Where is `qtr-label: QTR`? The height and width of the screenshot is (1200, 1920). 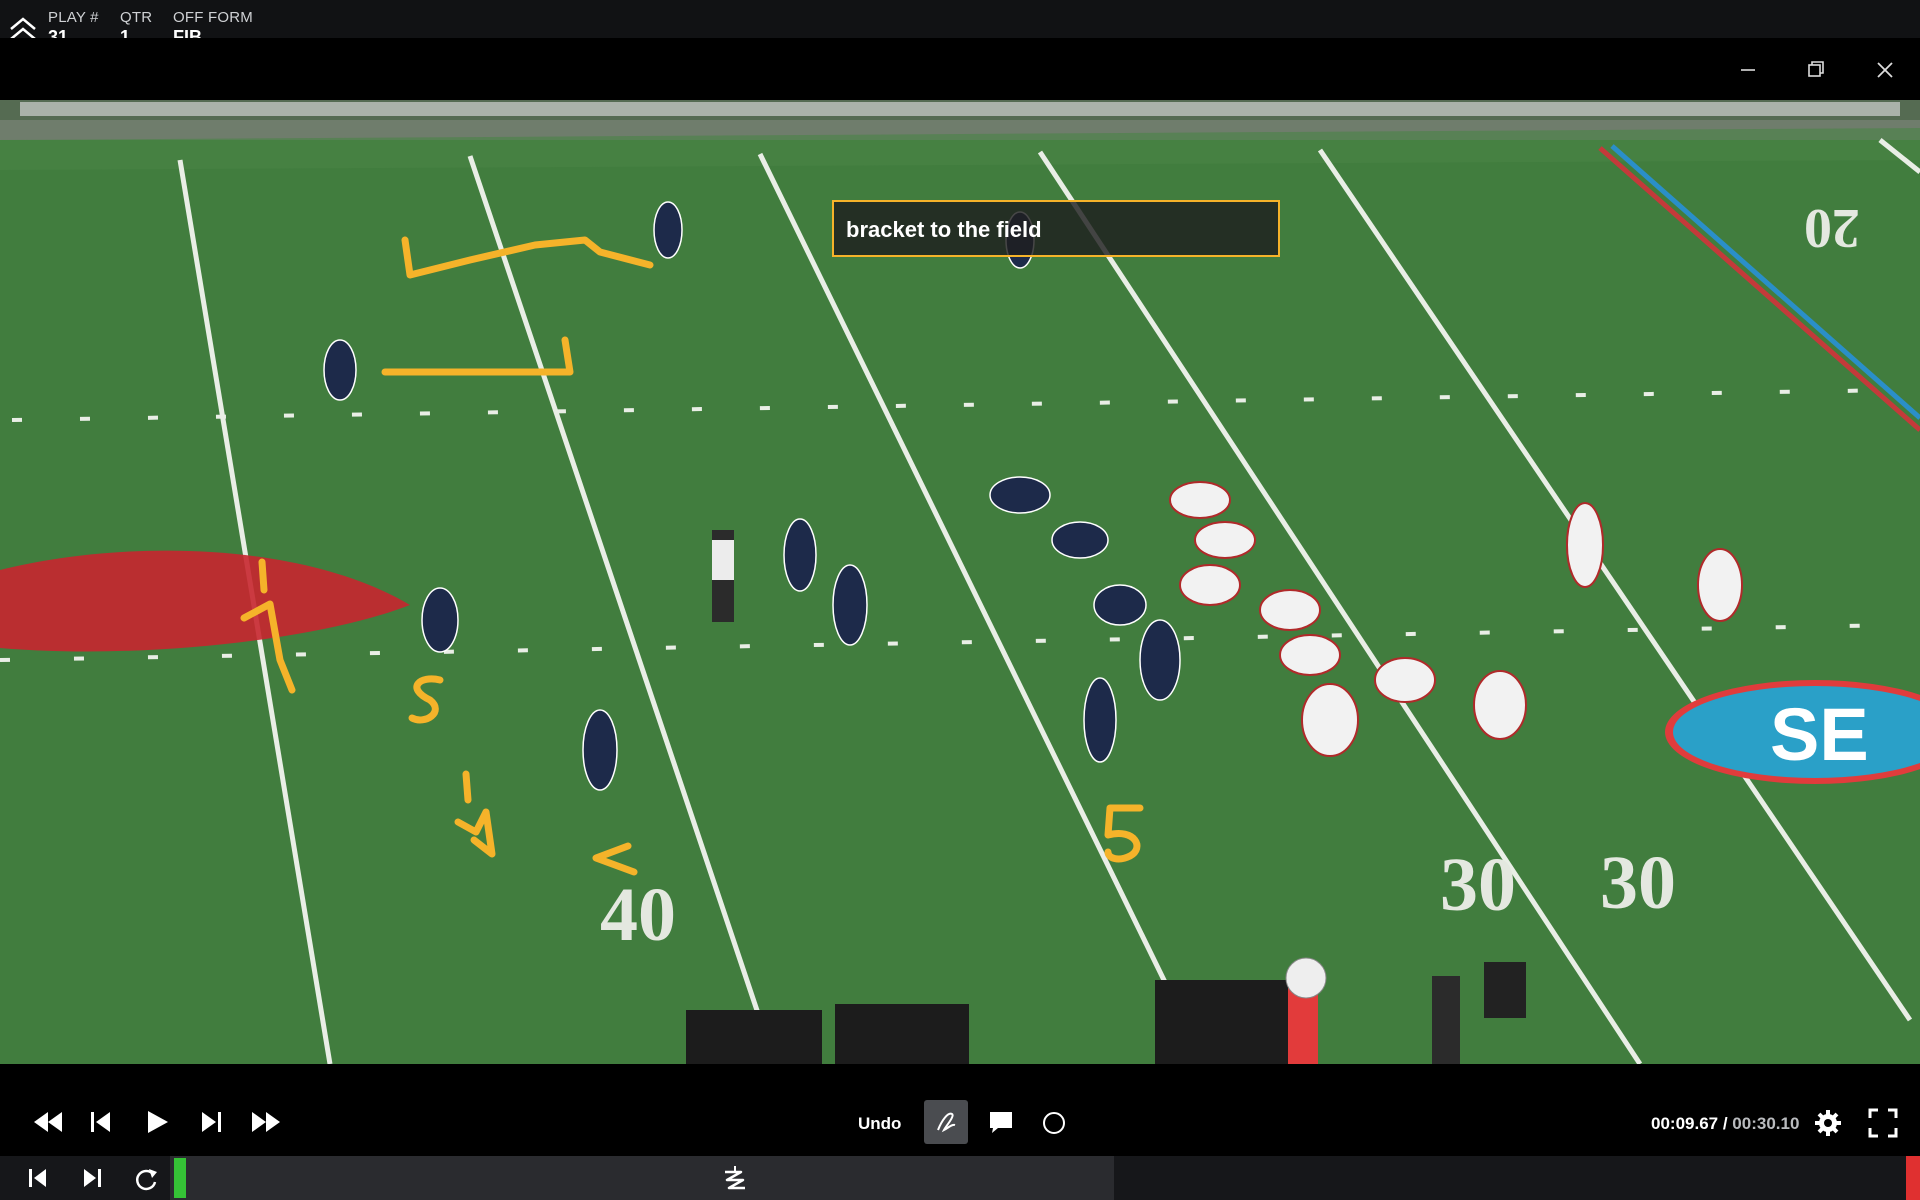
qtr-label: QTR is located at coordinates (136, 17).